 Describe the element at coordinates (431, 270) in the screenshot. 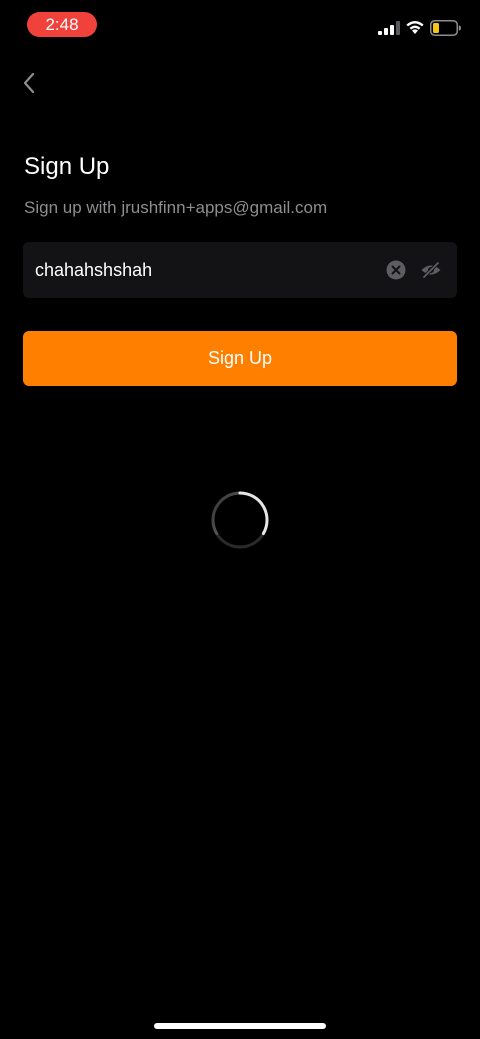

I see `eye-off-icon` at that location.